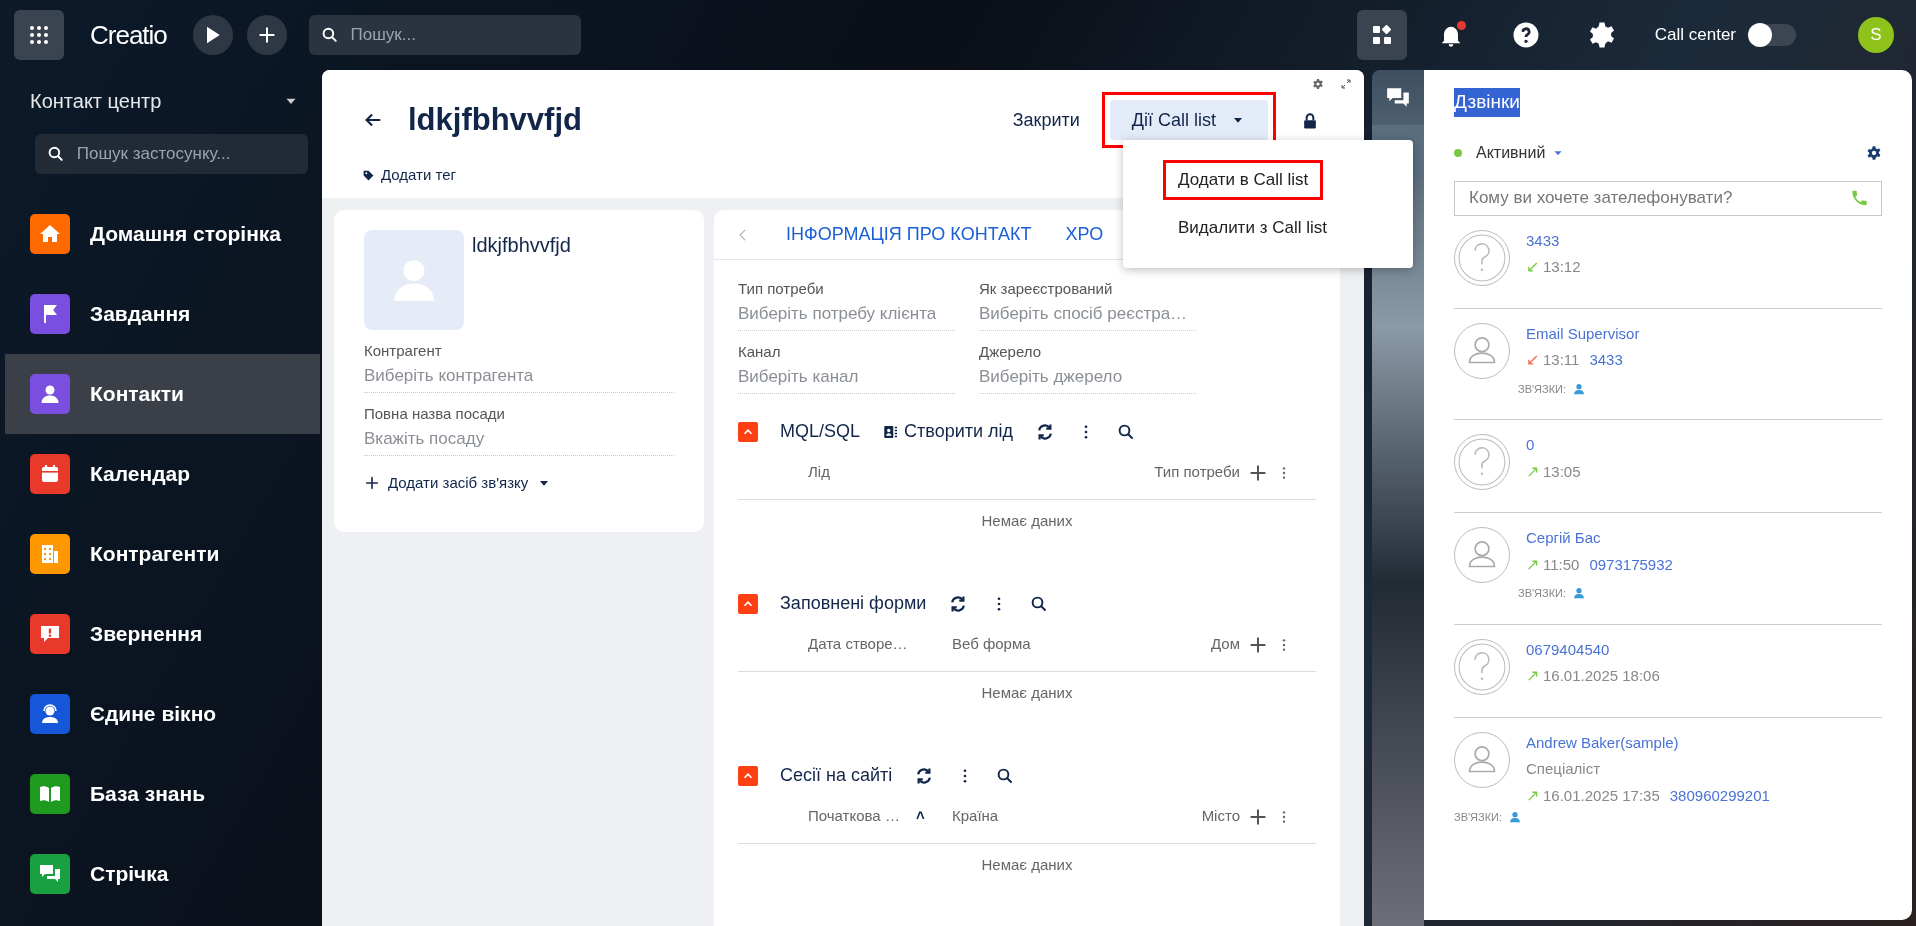 This screenshot has width=1916, height=926. I want to click on call-center-toggle, so click(1773, 35).